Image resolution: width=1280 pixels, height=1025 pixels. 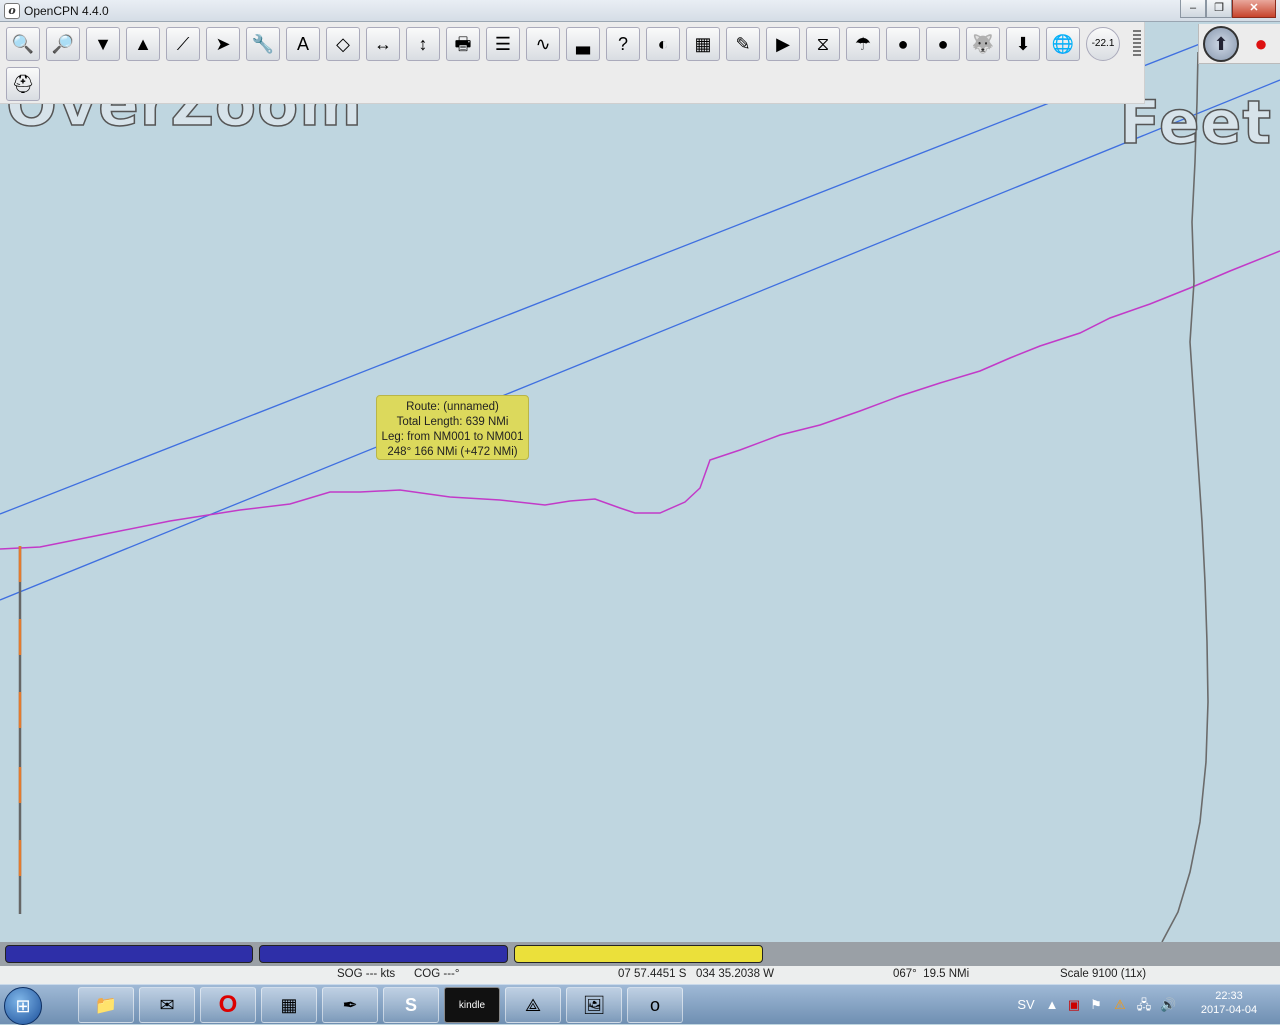 I want to click on thunderbird-icon: ✉, so click(x=167, y=1005).